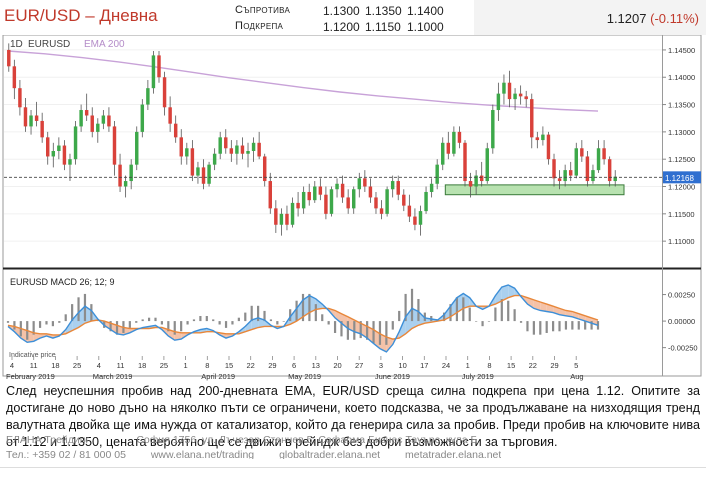  What do you see at coordinates (218, 376) in the screenshot?
I see `month-label: April 2019` at bounding box center [218, 376].